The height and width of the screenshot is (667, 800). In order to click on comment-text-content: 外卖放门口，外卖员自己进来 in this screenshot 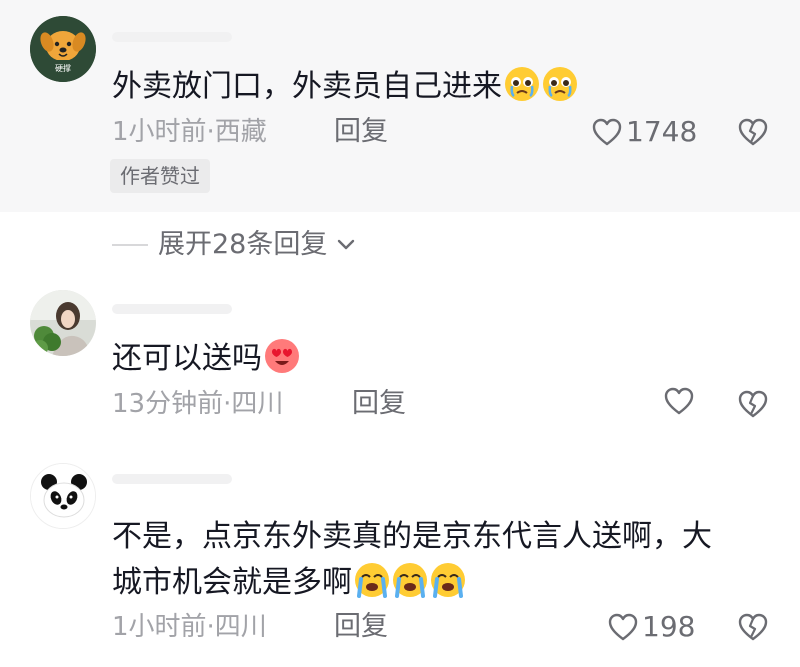, I will do `click(307, 86)`.